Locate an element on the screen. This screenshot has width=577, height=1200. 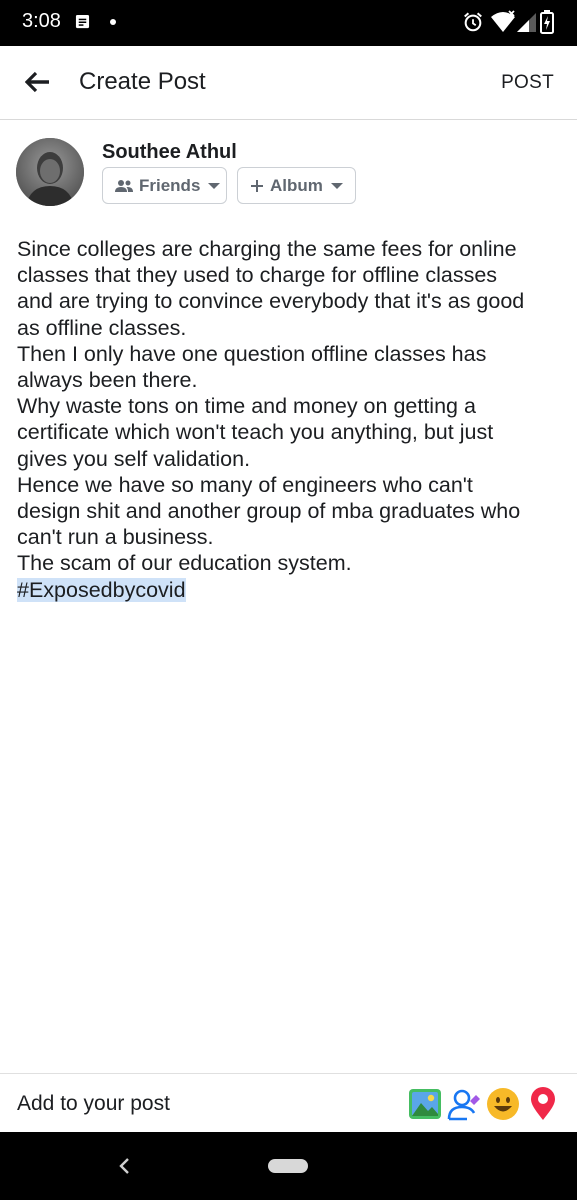
wifi-icon is located at coordinates (503, 21).